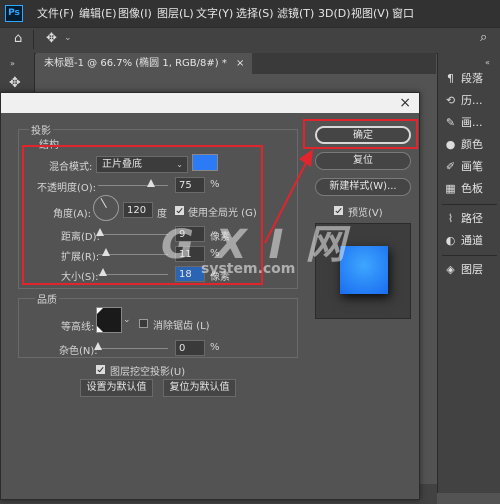  I want to click on menu-edit: 编辑(E), so click(98, 13).